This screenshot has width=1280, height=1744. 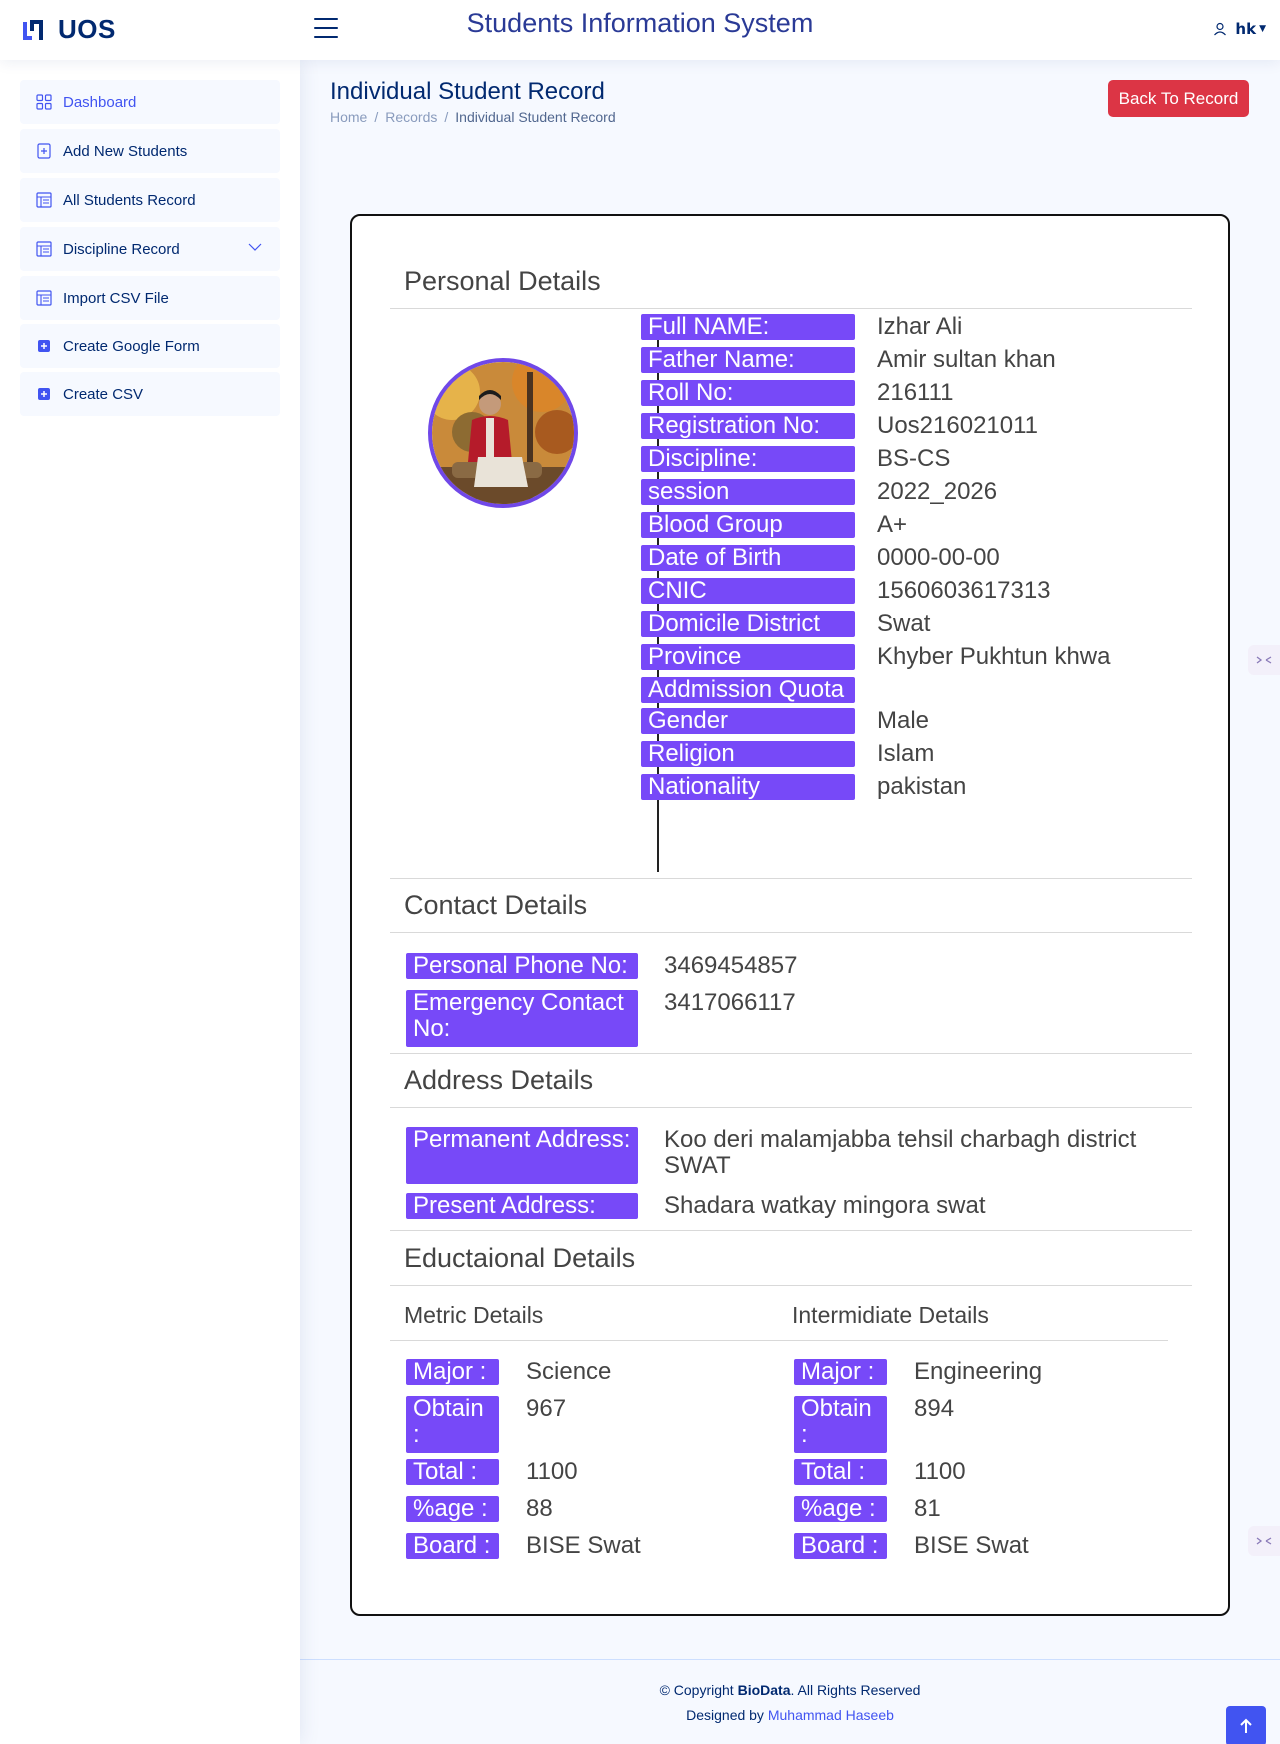 I want to click on personal-field-value: Uos216021011, so click(x=958, y=425).